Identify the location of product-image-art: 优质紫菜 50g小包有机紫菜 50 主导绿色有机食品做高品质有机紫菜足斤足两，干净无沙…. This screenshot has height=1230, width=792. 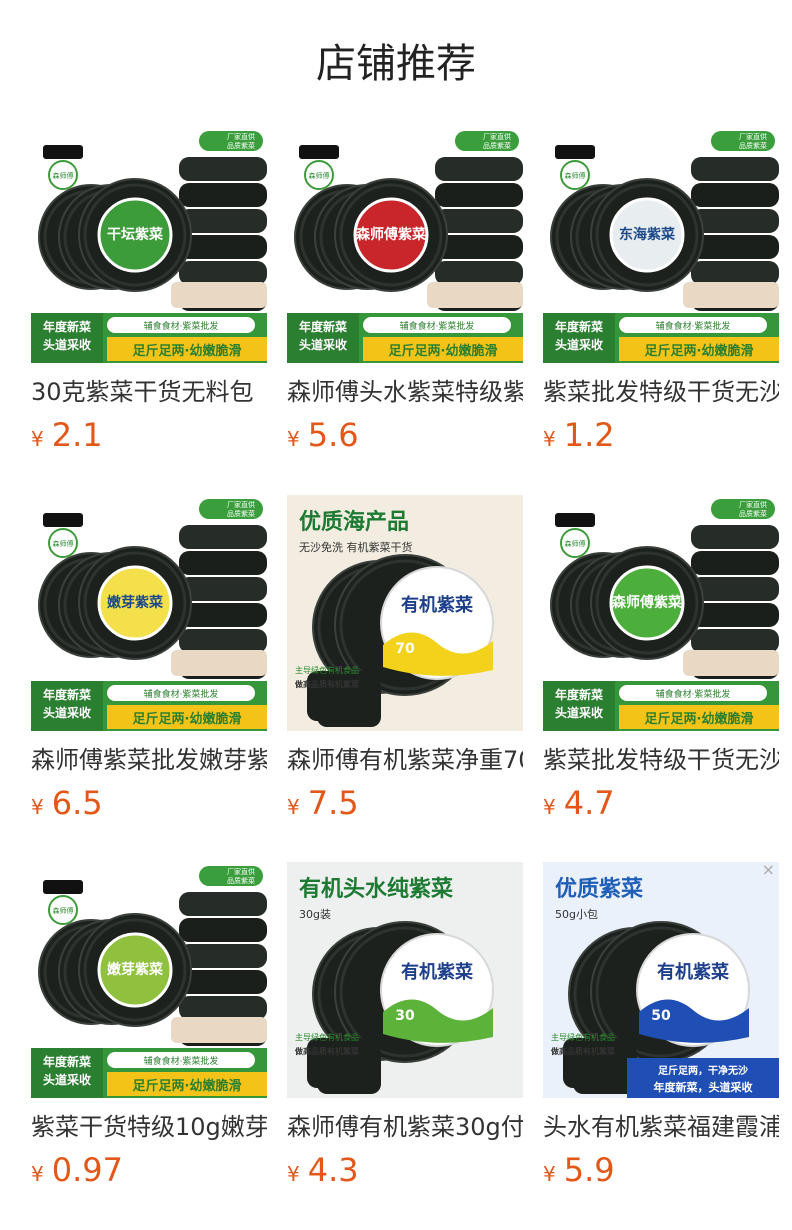
(661, 980).